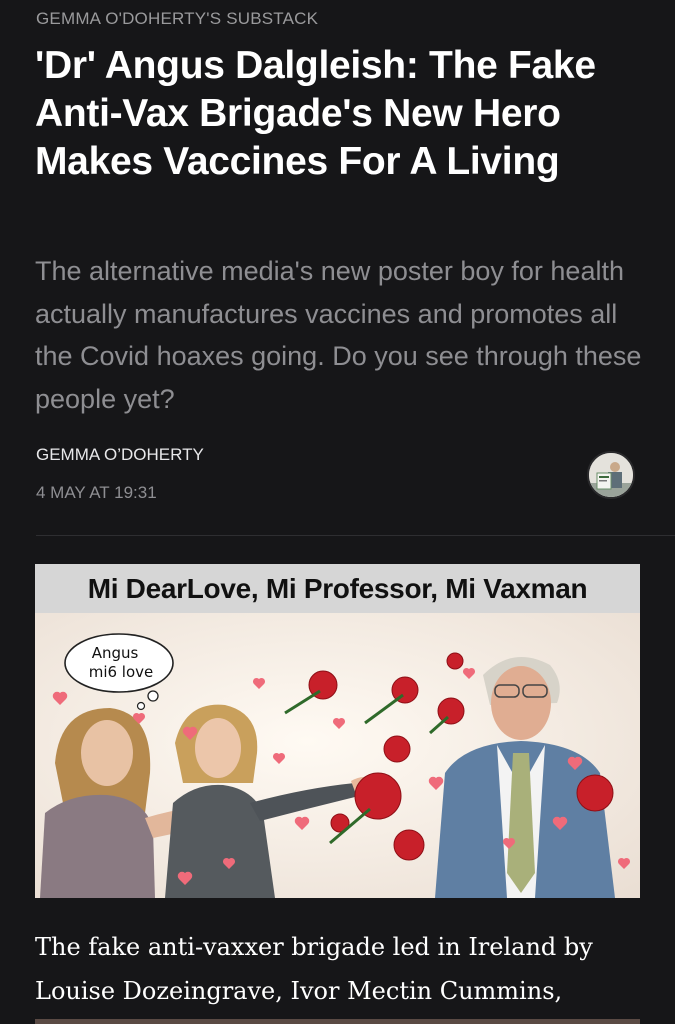 Image resolution: width=675 pixels, height=1024 pixels. I want to click on bubble-text-2: mi6 love, so click(121, 672).